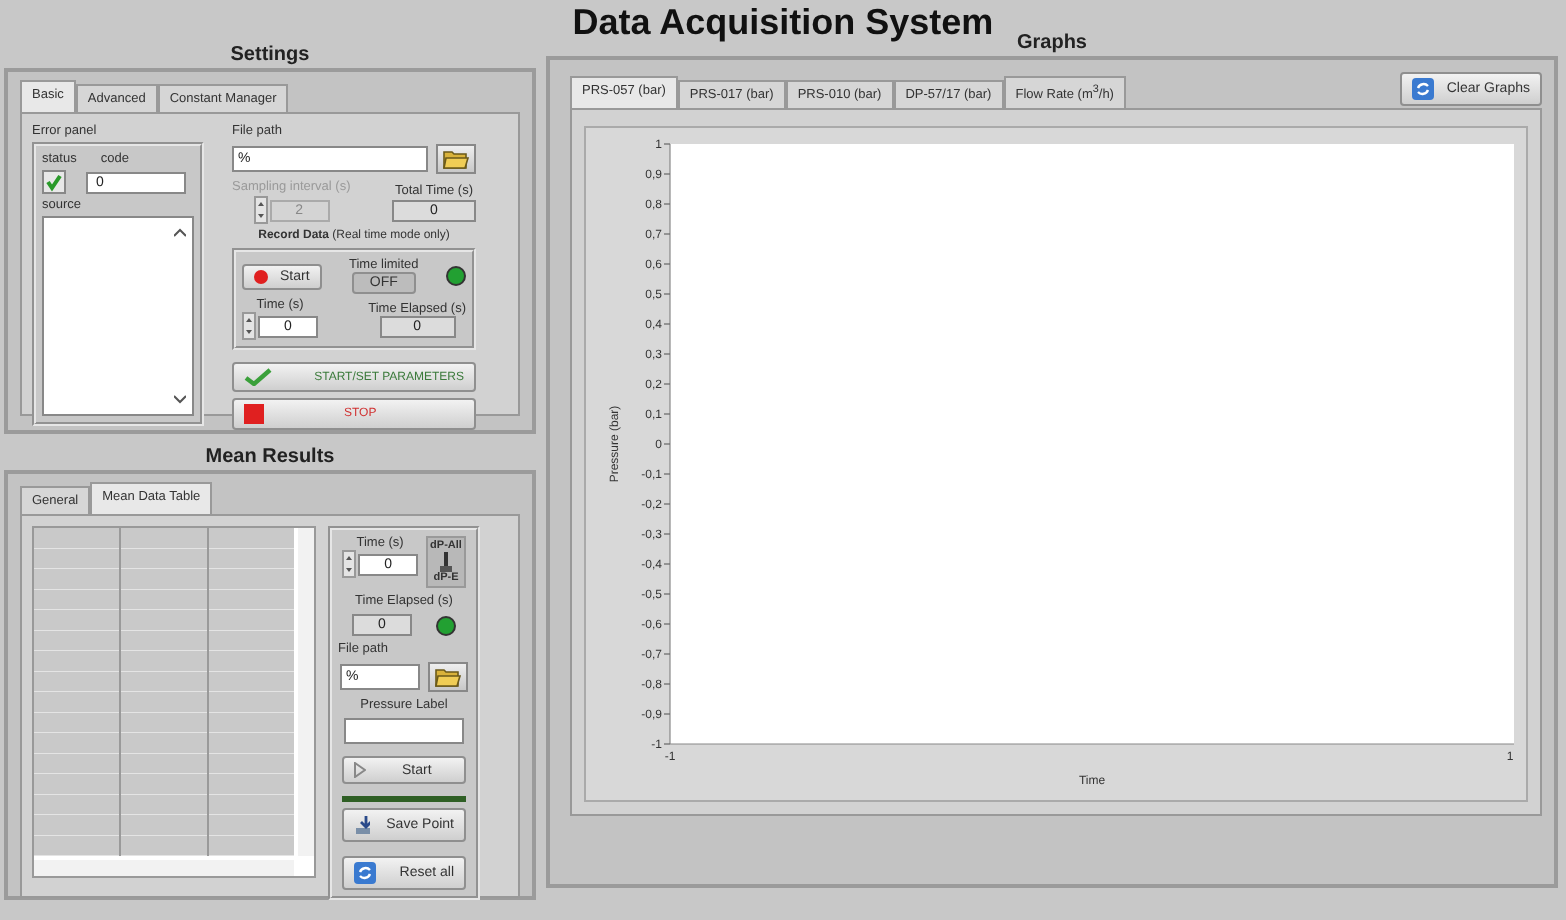 This screenshot has width=1566, height=920. I want to click on source-listbox, so click(118, 316).